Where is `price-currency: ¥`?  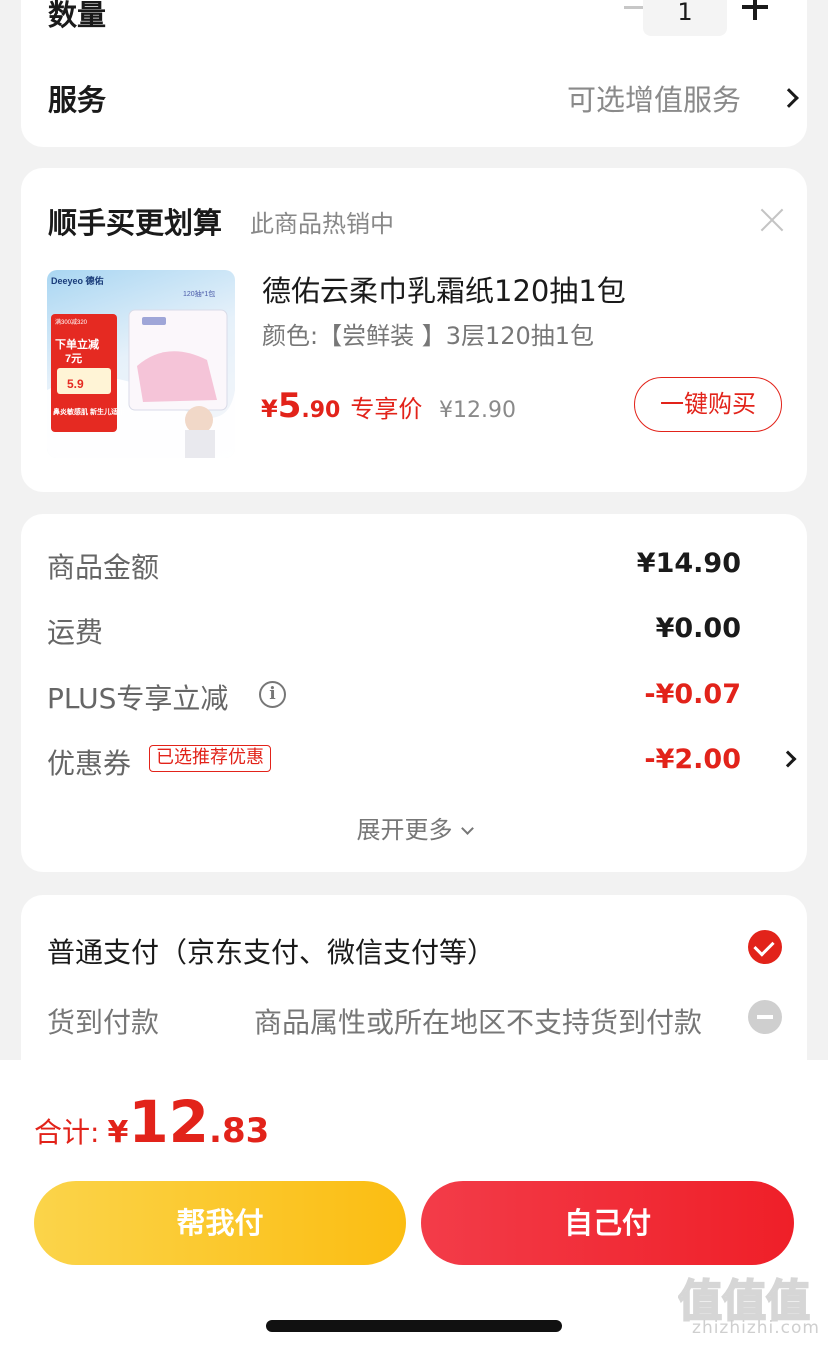 price-currency: ¥ is located at coordinates (269, 409).